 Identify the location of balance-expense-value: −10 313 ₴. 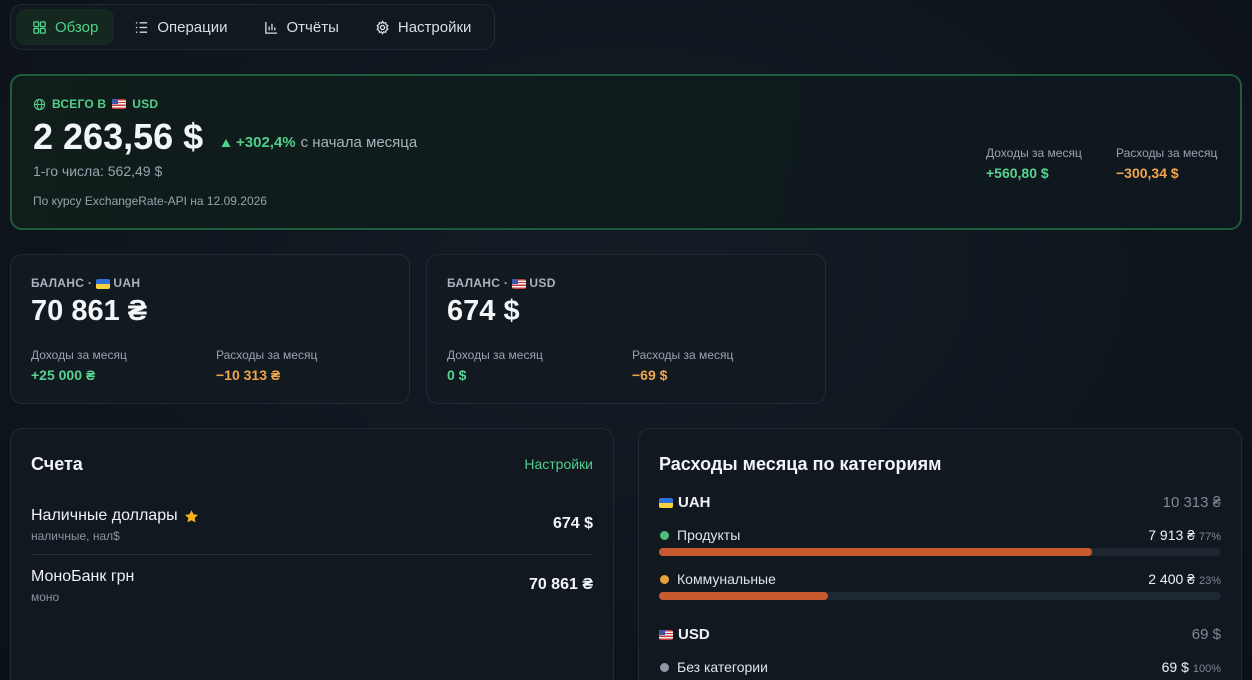
(248, 375).